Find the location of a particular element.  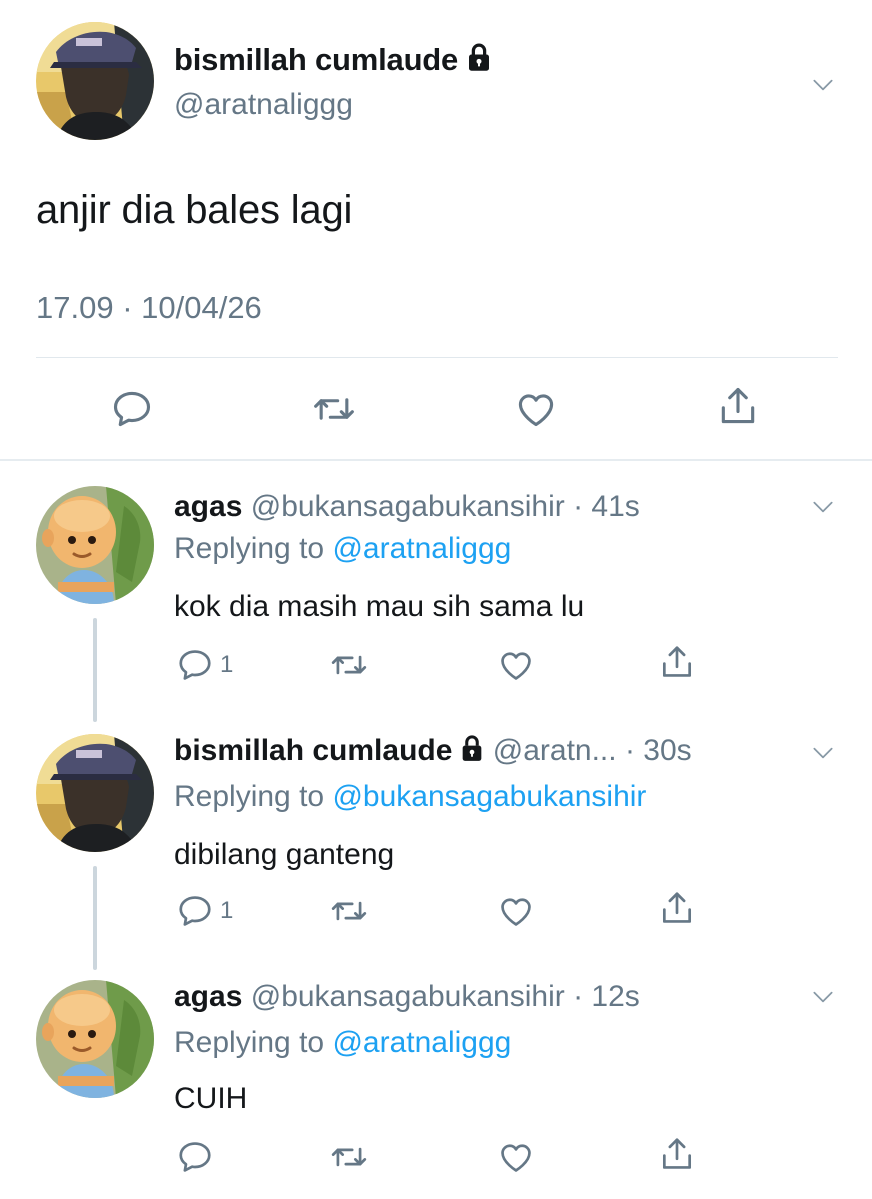

reply-text: dibilang ganteng is located at coordinates (284, 854).